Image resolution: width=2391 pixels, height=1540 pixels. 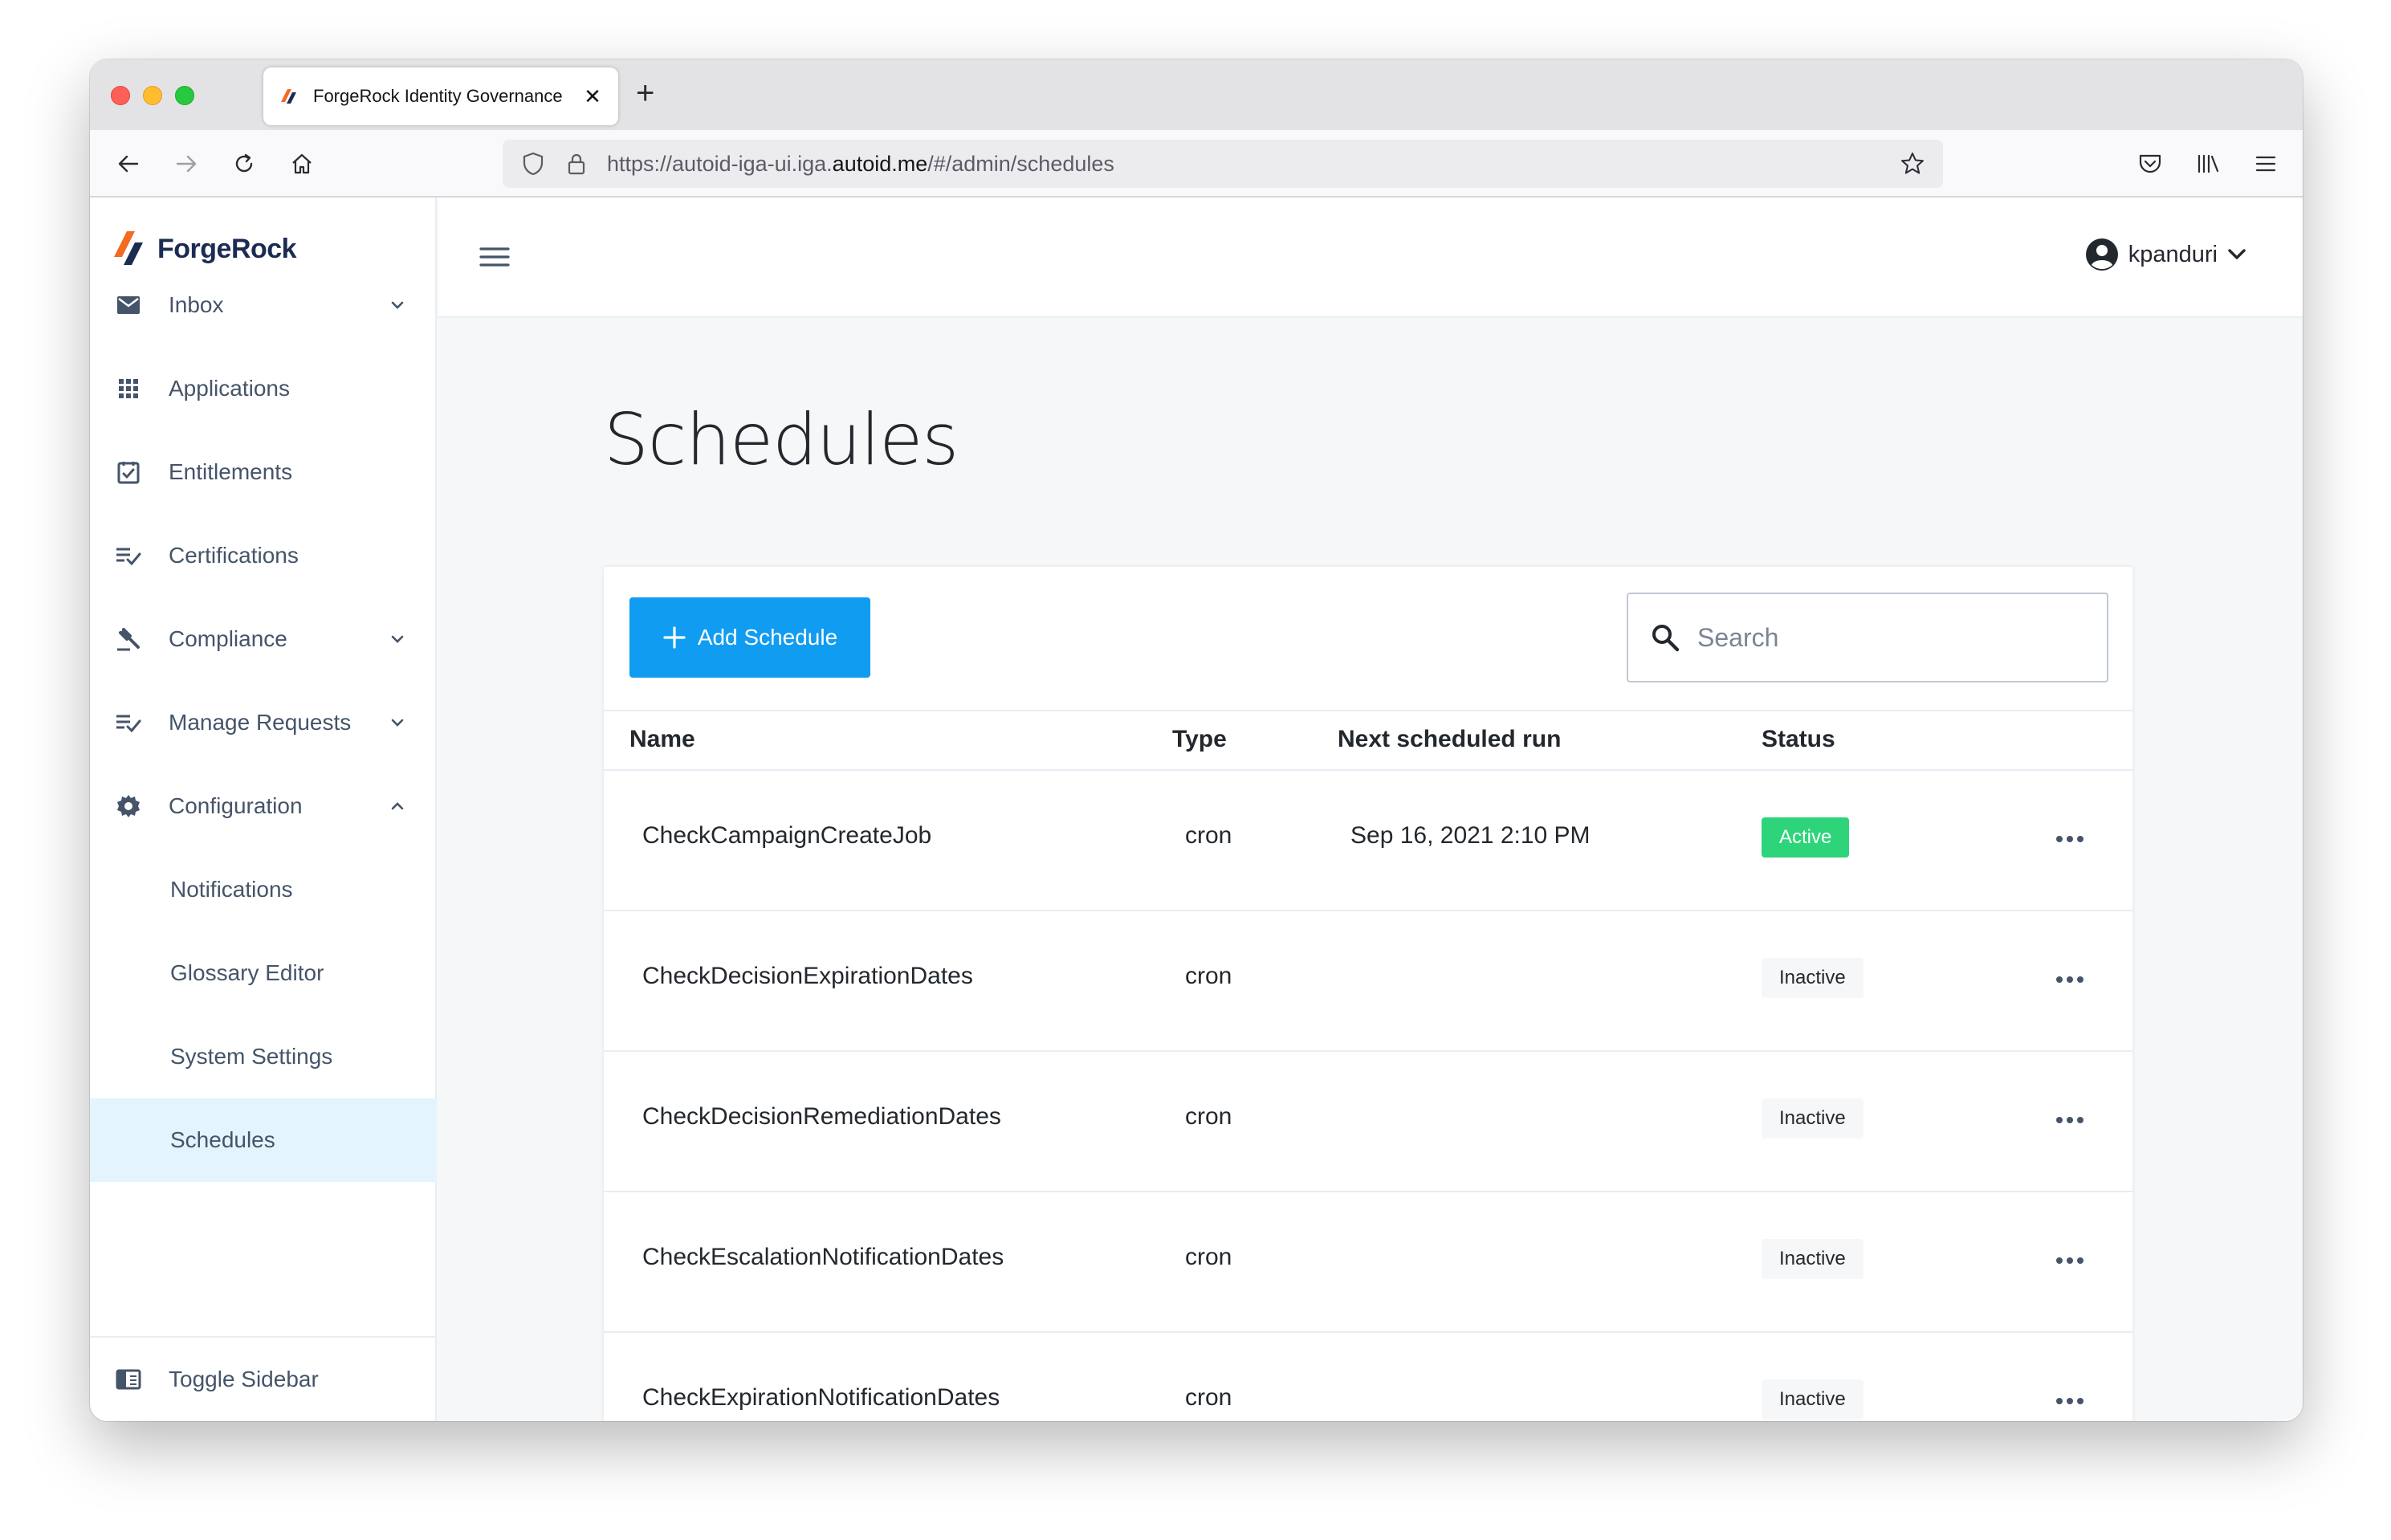 I want to click on forward-icon, so click(x=186, y=163).